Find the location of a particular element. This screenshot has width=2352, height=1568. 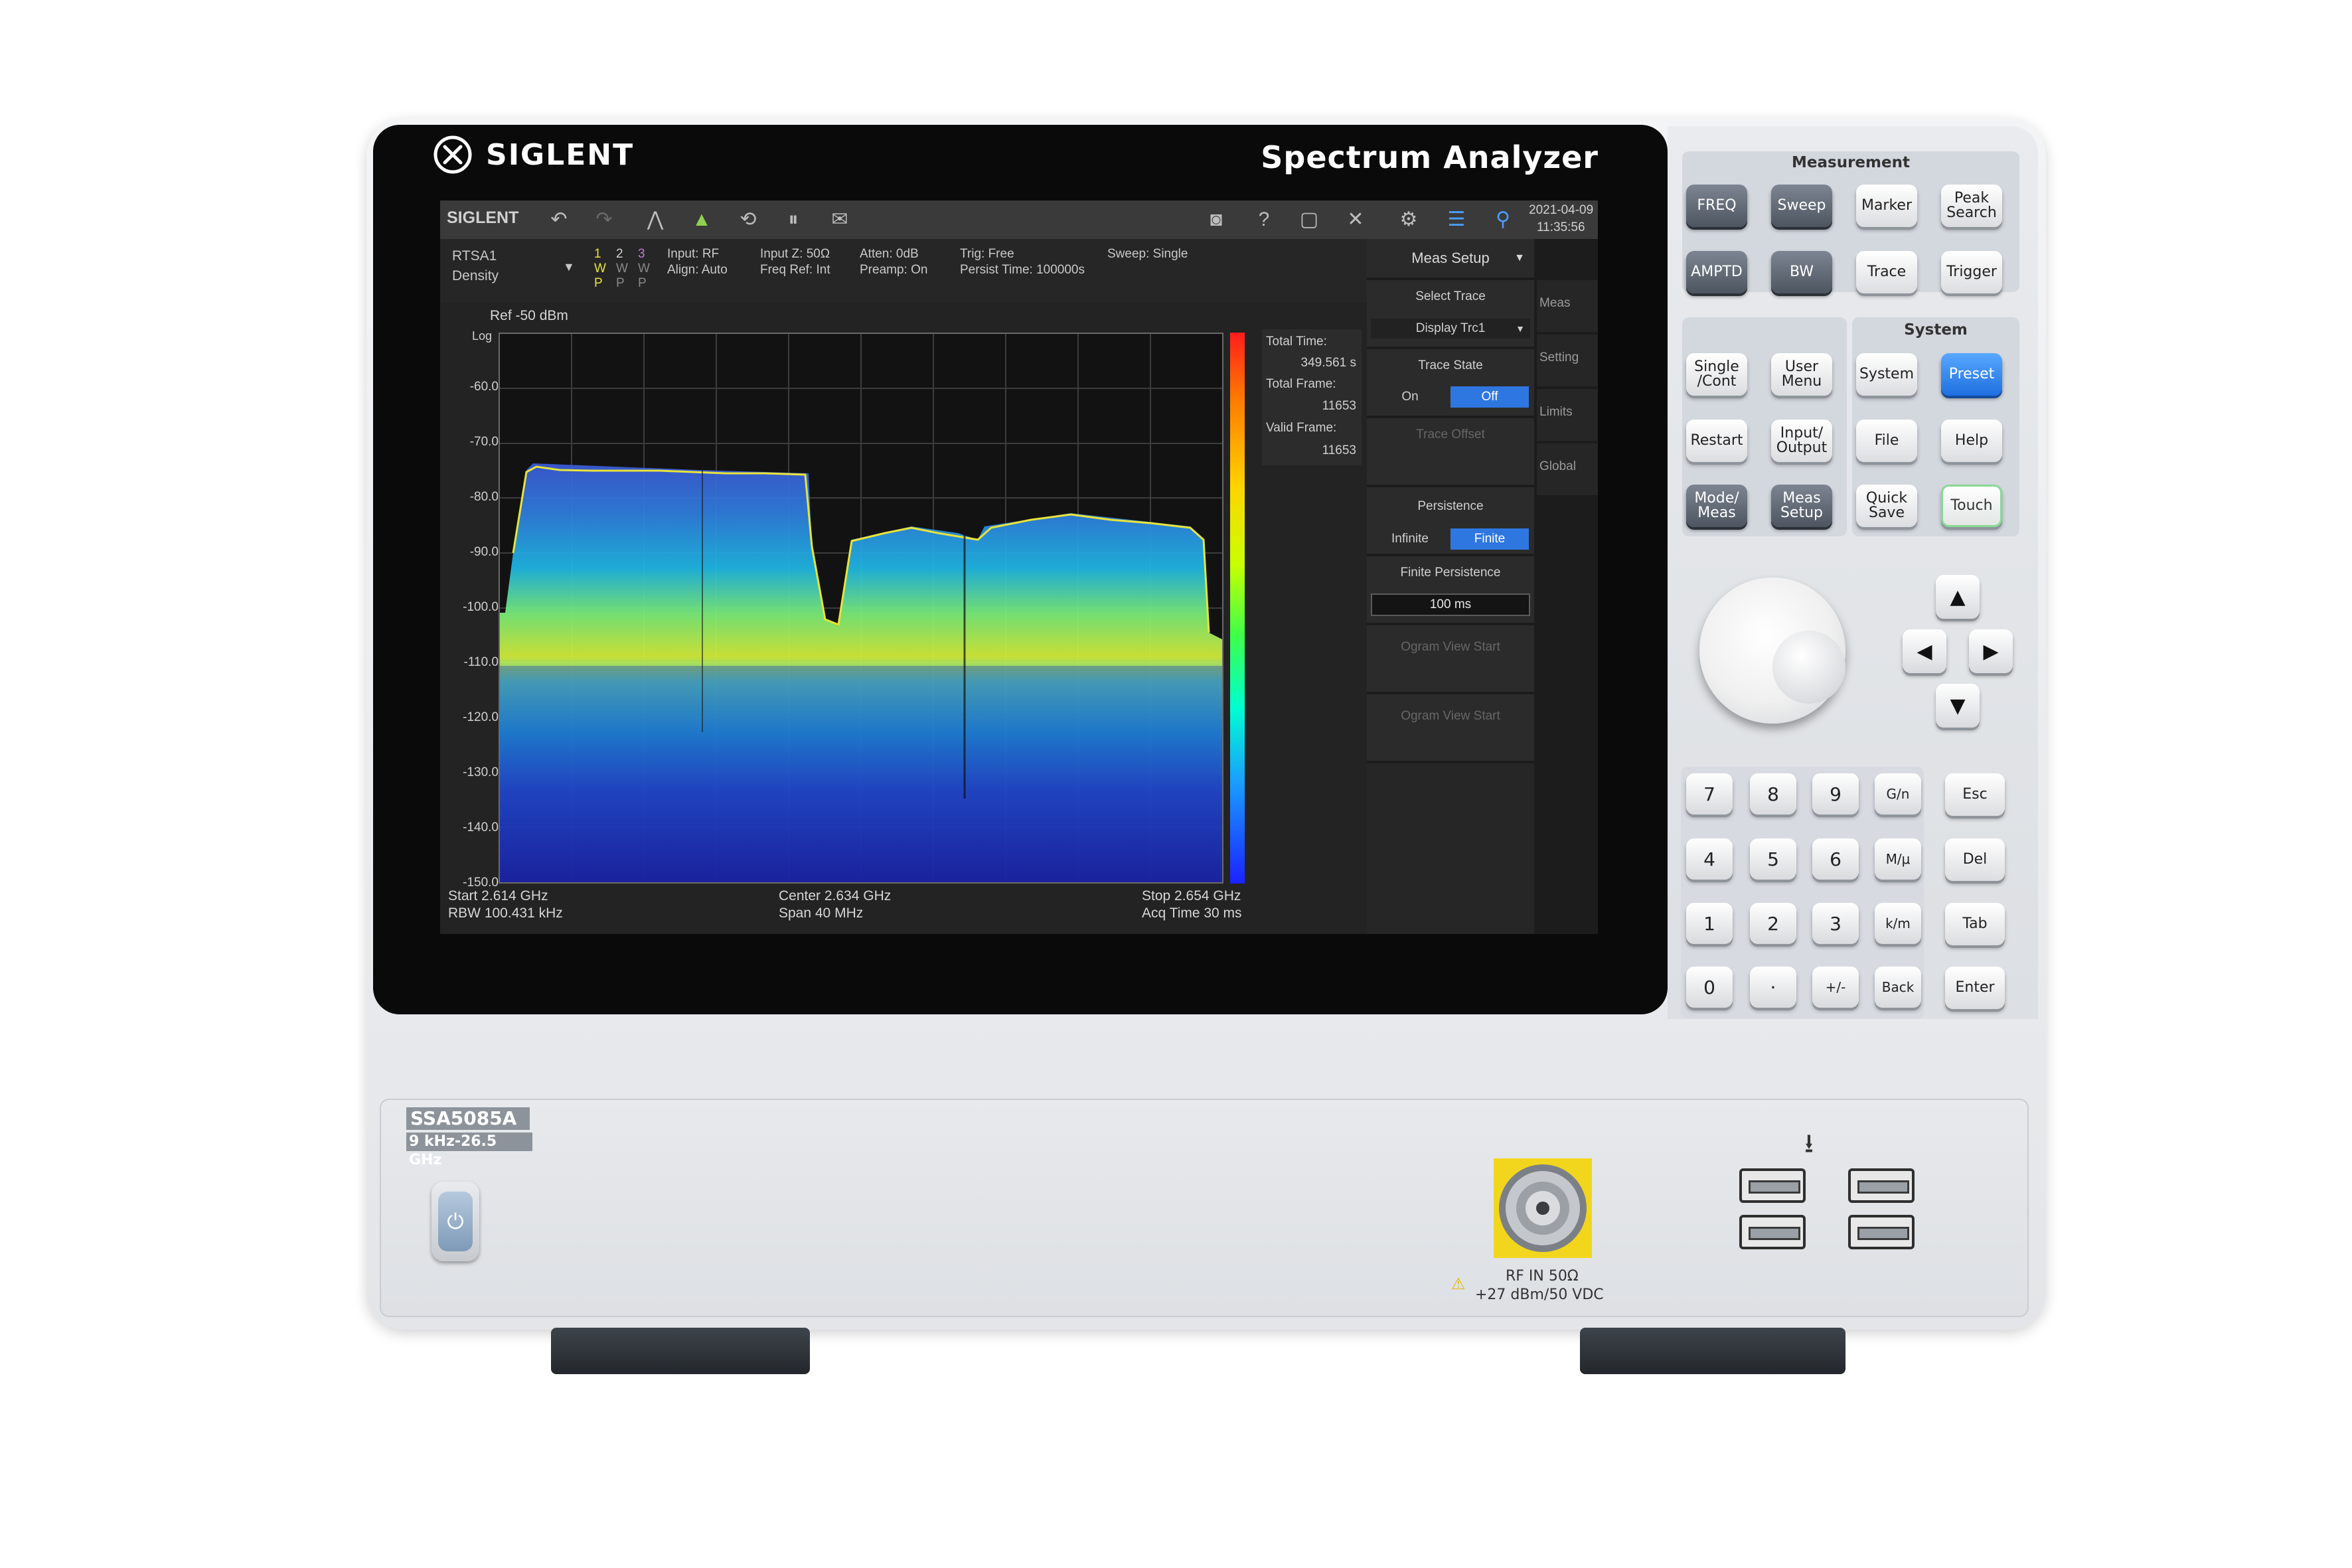

numpad-key: Back is located at coordinates (1898, 988).